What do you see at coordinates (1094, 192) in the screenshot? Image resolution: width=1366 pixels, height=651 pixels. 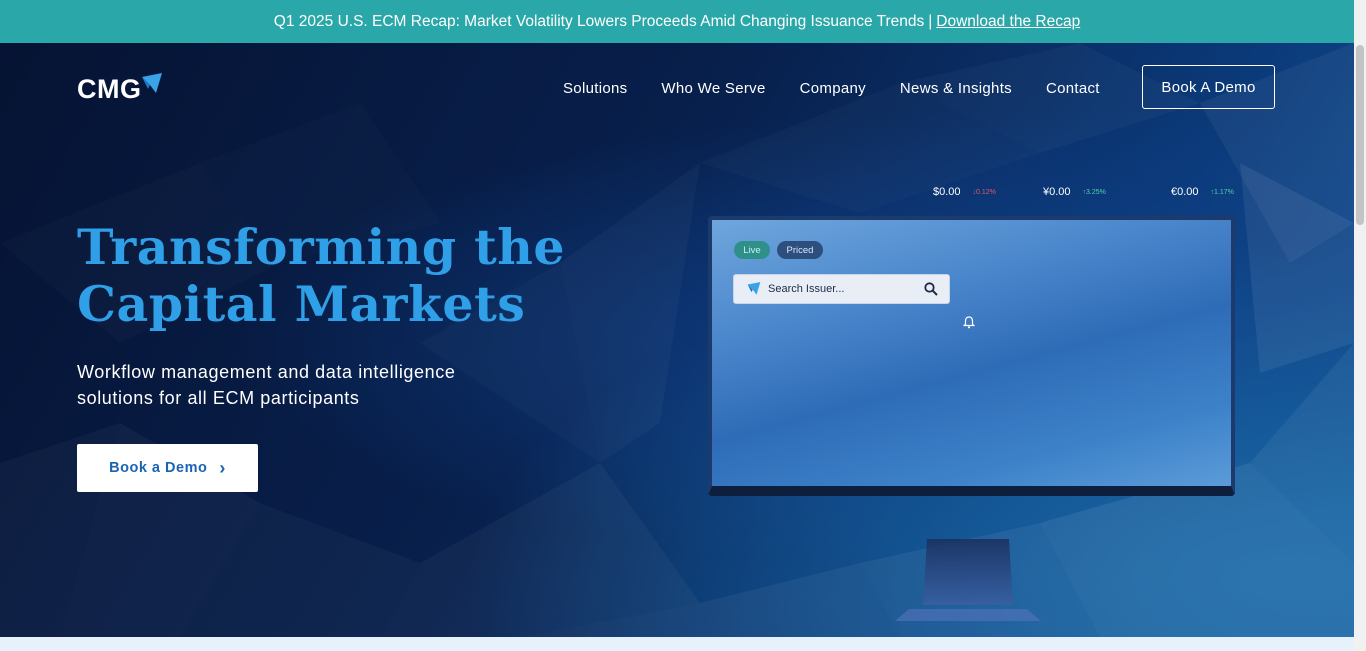 I see `ticker-change: ↑3.25%` at bounding box center [1094, 192].